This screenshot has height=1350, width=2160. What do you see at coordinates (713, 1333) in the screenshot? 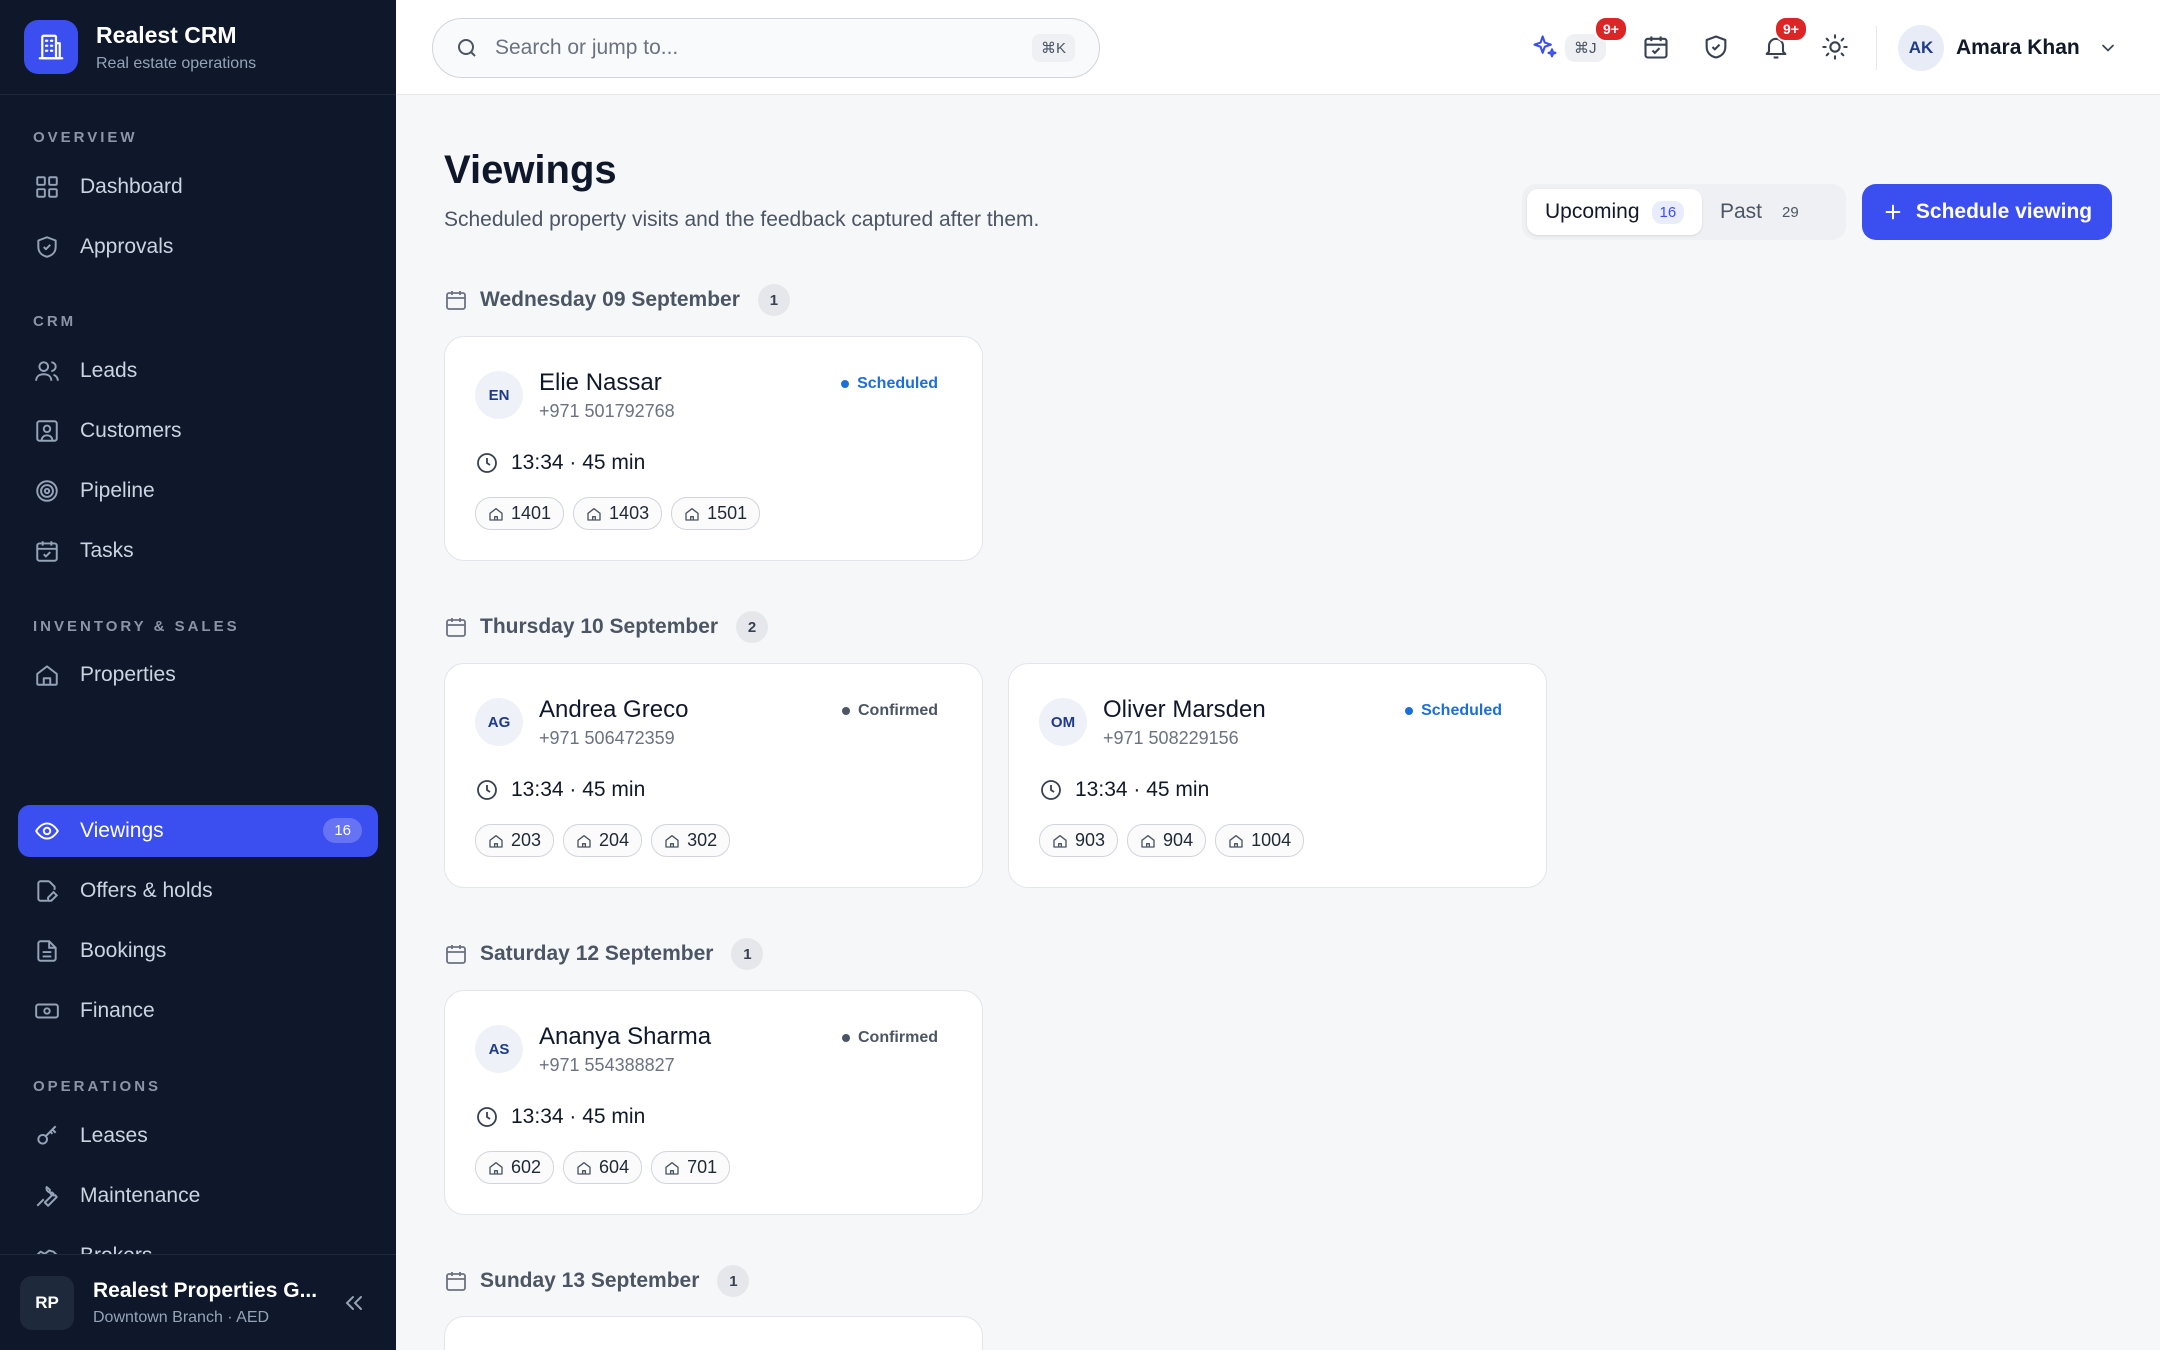
I see `viewing-card` at bounding box center [713, 1333].